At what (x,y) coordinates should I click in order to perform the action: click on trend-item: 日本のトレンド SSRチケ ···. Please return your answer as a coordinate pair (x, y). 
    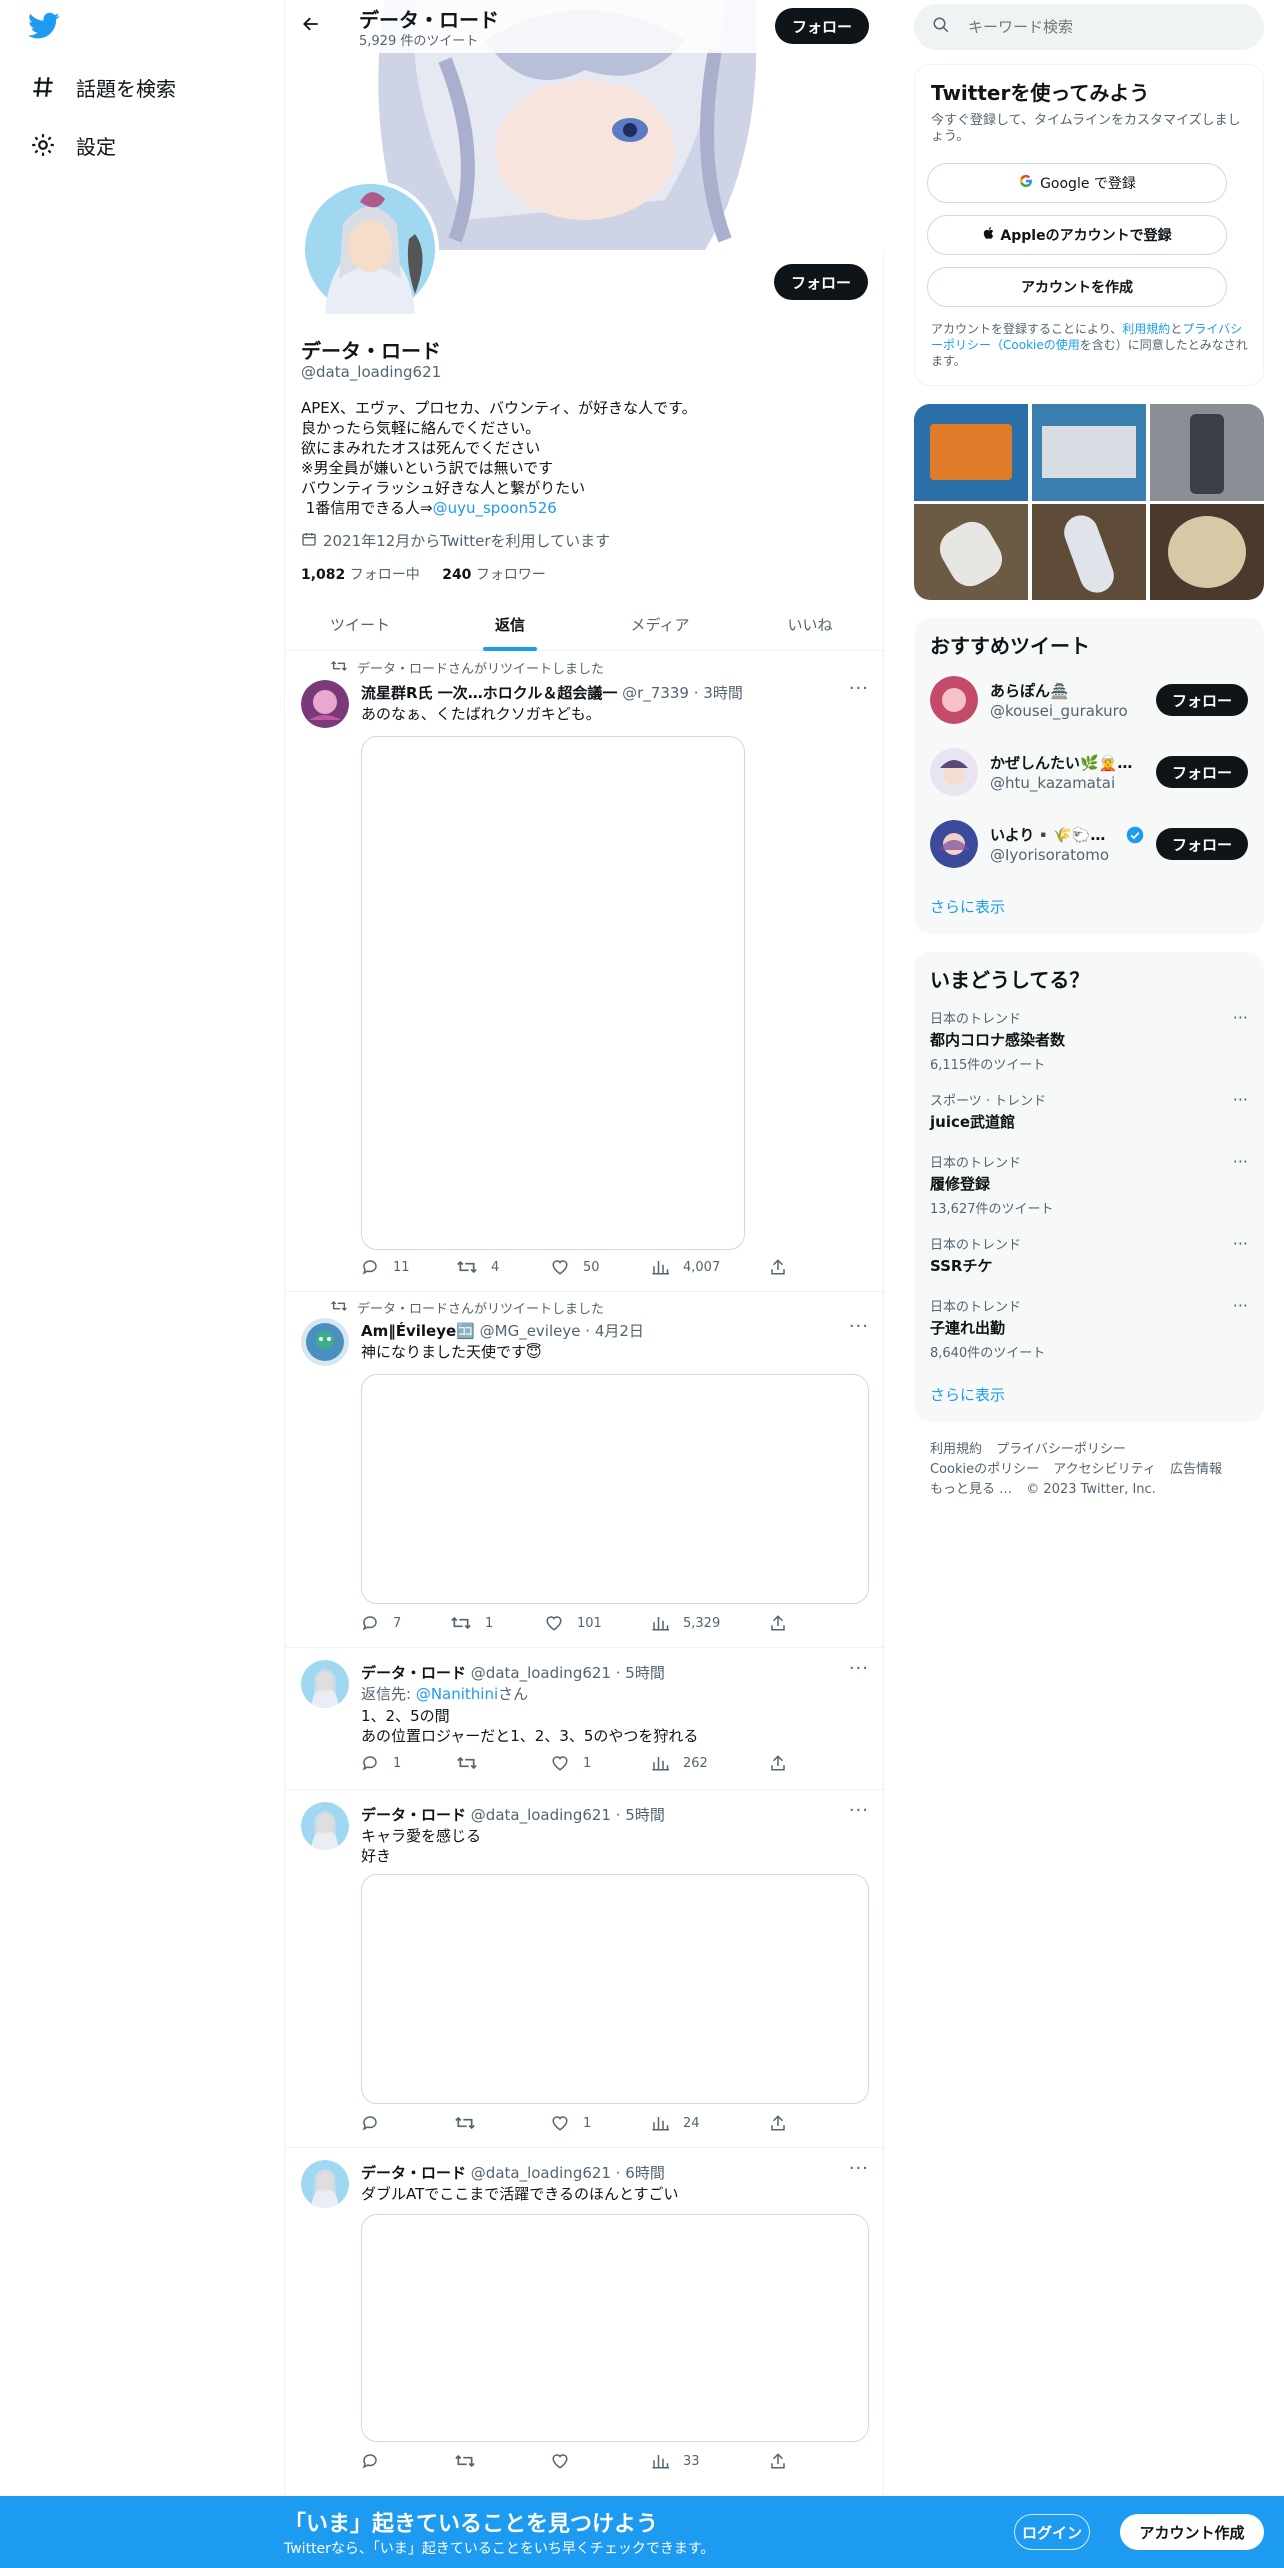
    Looking at the image, I should click on (1089, 1255).